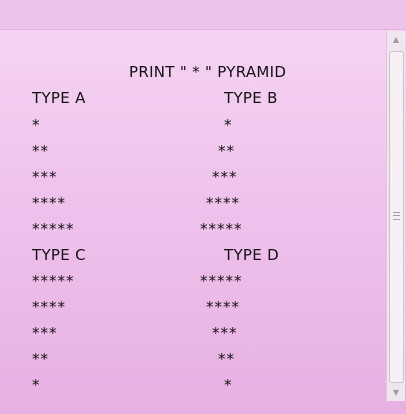 This screenshot has height=414, width=406. Describe the element at coordinates (398, 406) in the screenshot. I see `resize-handle-icon: ⋰` at that location.